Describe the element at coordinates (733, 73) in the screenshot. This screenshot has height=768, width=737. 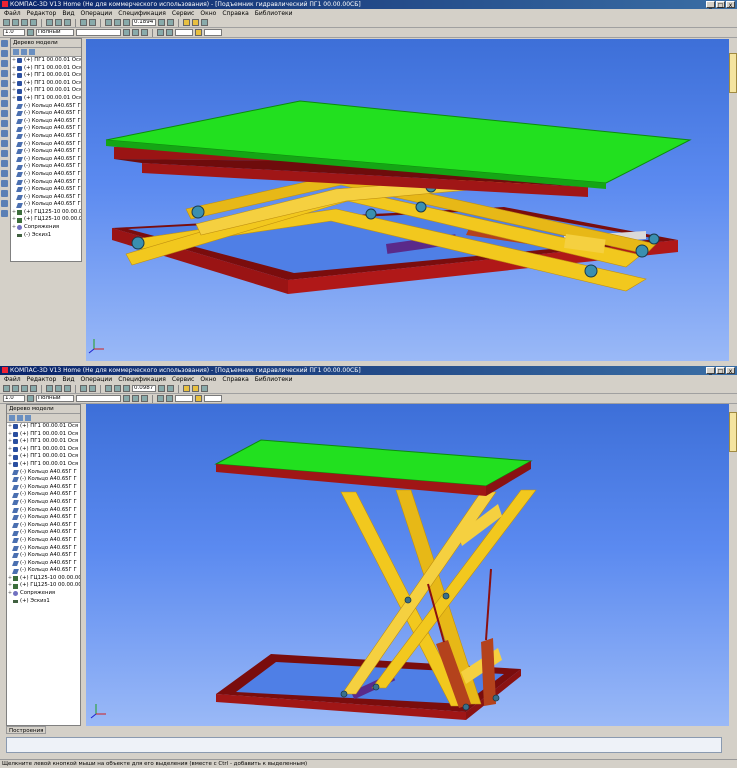
I see `extra-tab` at that location.